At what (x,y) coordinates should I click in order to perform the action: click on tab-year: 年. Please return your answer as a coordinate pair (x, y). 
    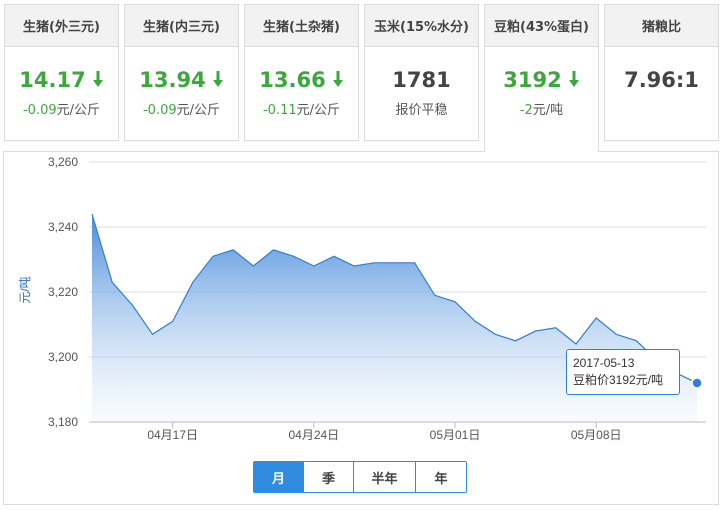
    Looking at the image, I should click on (441, 477).